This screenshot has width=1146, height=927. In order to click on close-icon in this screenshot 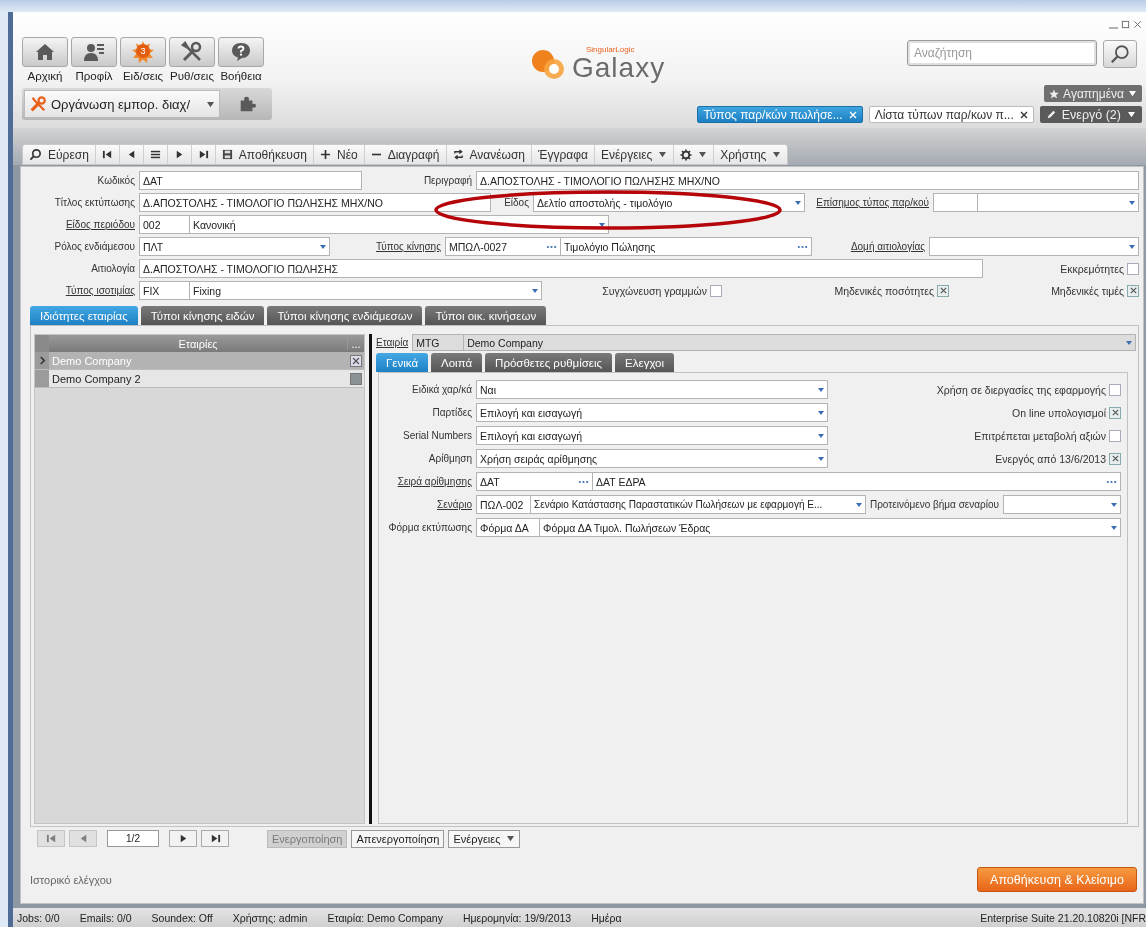, I will do `click(1023, 114)`.